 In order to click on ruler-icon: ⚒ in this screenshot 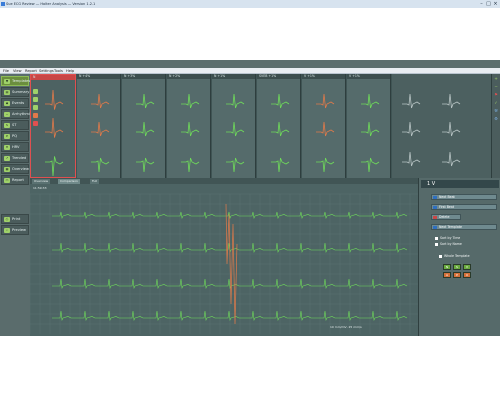, I will do `click(496, 110)`.